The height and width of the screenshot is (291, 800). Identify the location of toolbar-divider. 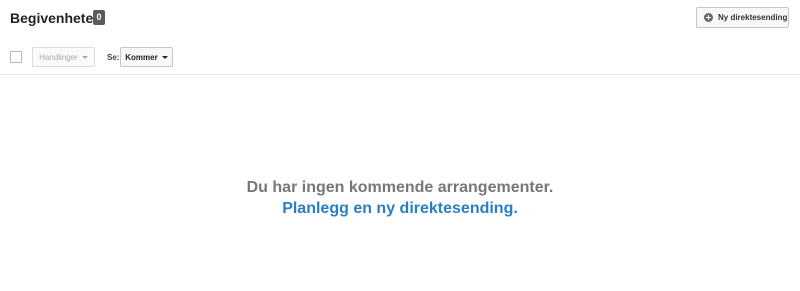
(400, 74).